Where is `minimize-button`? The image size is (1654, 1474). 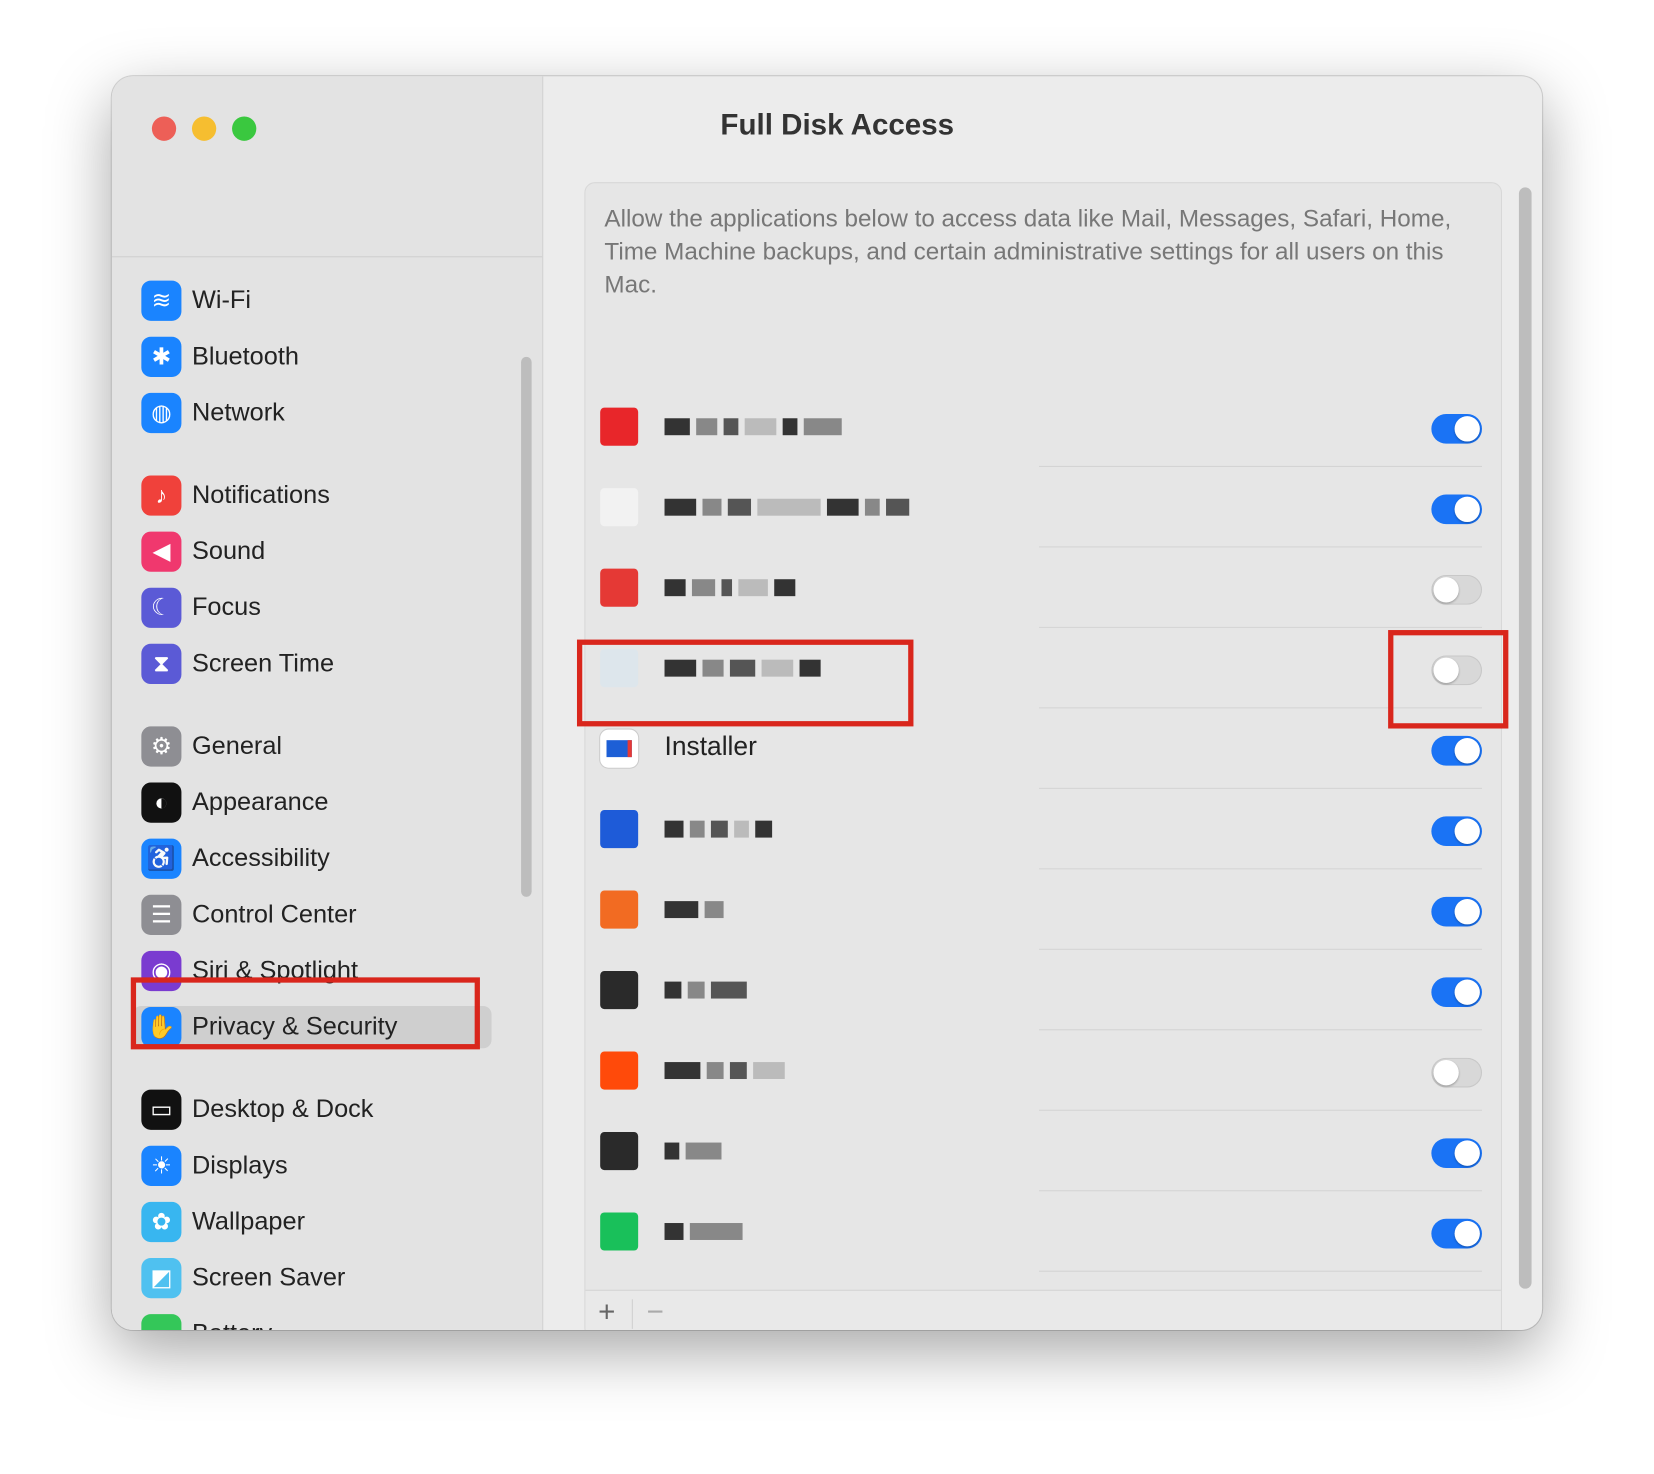
minimize-button is located at coordinates (204, 128).